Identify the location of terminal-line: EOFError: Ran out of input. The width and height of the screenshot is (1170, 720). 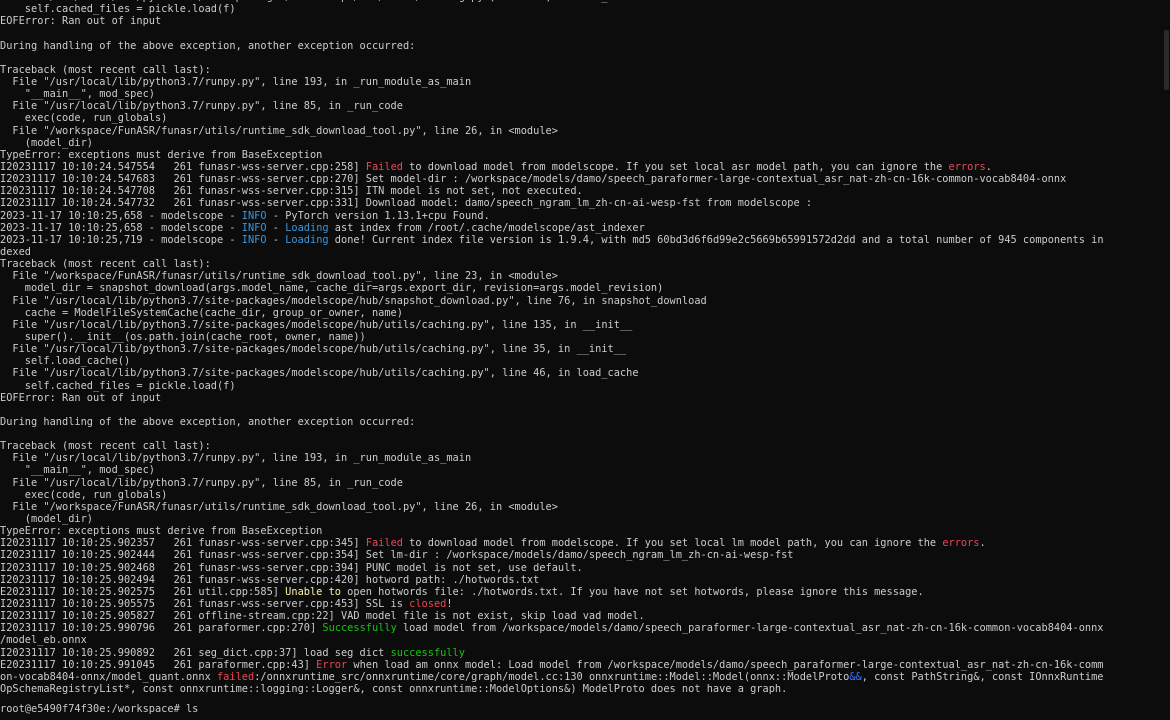
(581, 21).